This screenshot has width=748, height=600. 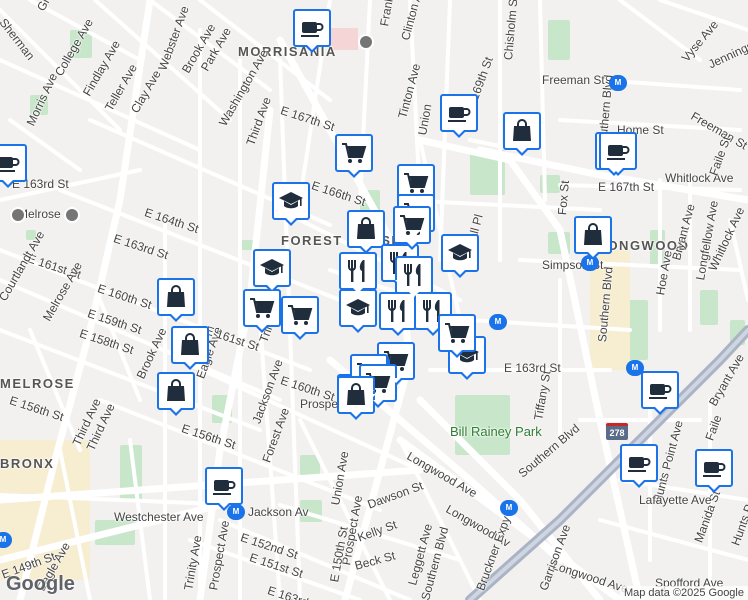 What do you see at coordinates (159, 517) in the screenshot?
I see `street-label: Westchester Ave` at bounding box center [159, 517].